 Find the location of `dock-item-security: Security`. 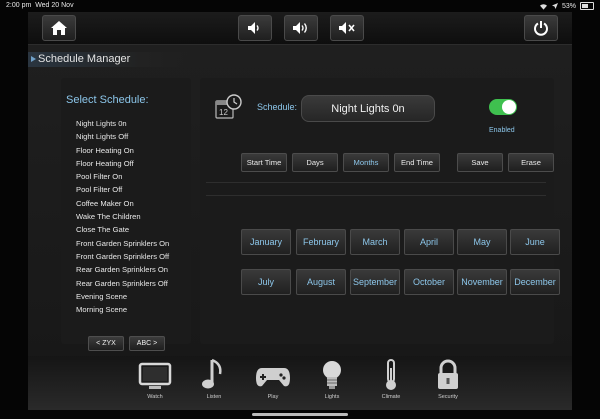

dock-item-security: Security is located at coordinates (448, 383).